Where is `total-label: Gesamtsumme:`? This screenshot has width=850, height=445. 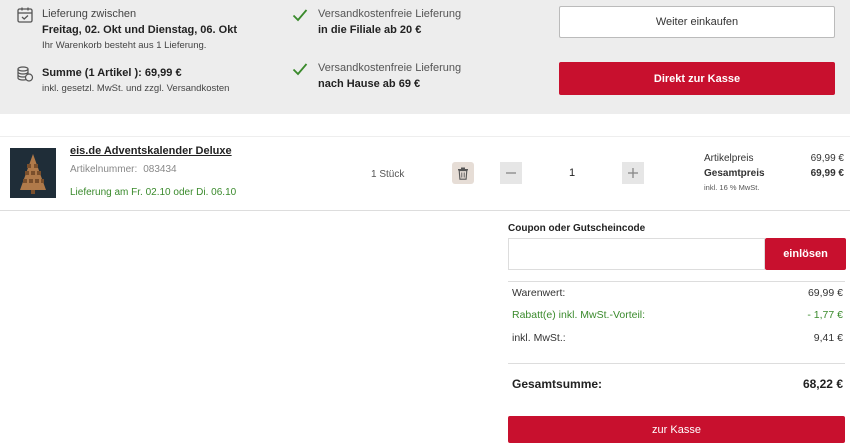 total-label: Gesamtsumme: is located at coordinates (557, 384).